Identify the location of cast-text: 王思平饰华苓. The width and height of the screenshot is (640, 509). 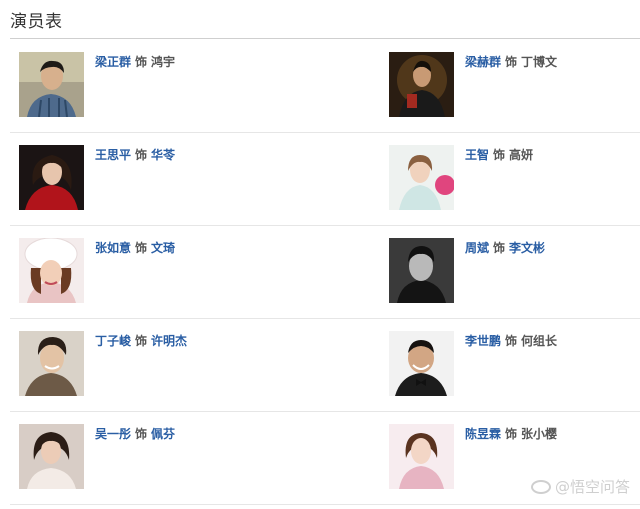
(135, 154).